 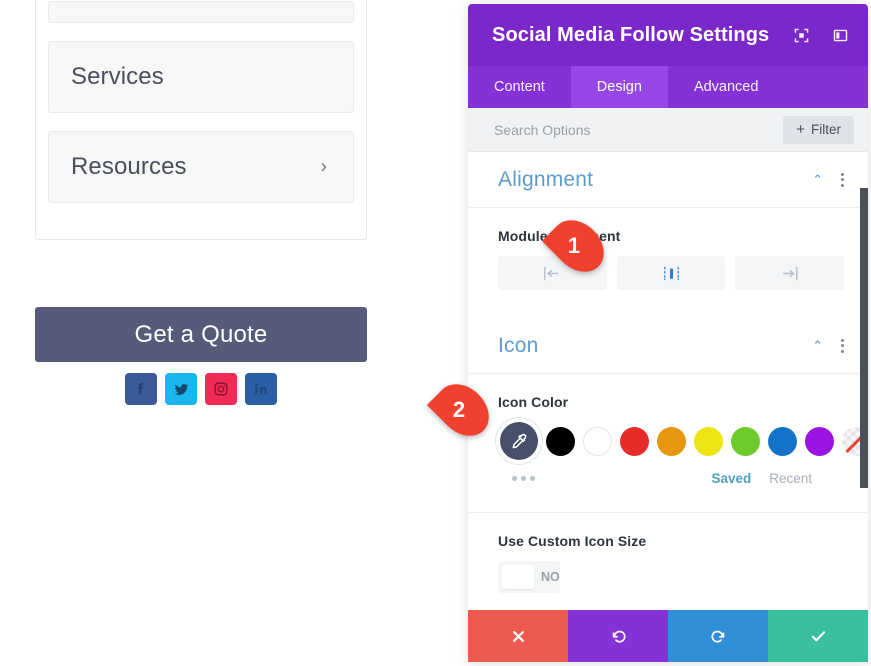 I want to click on color-source-tabs: Saved Recent, so click(x=777, y=478).